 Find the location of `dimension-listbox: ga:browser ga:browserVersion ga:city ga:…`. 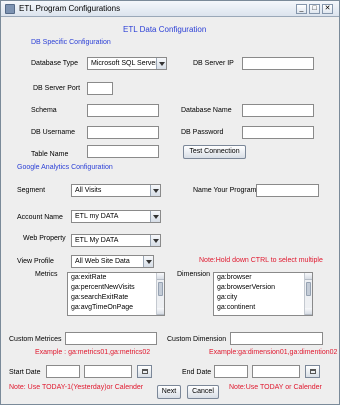

dimension-listbox: ga:browser ga:browserVersion ga:city ga:… is located at coordinates (263, 294).